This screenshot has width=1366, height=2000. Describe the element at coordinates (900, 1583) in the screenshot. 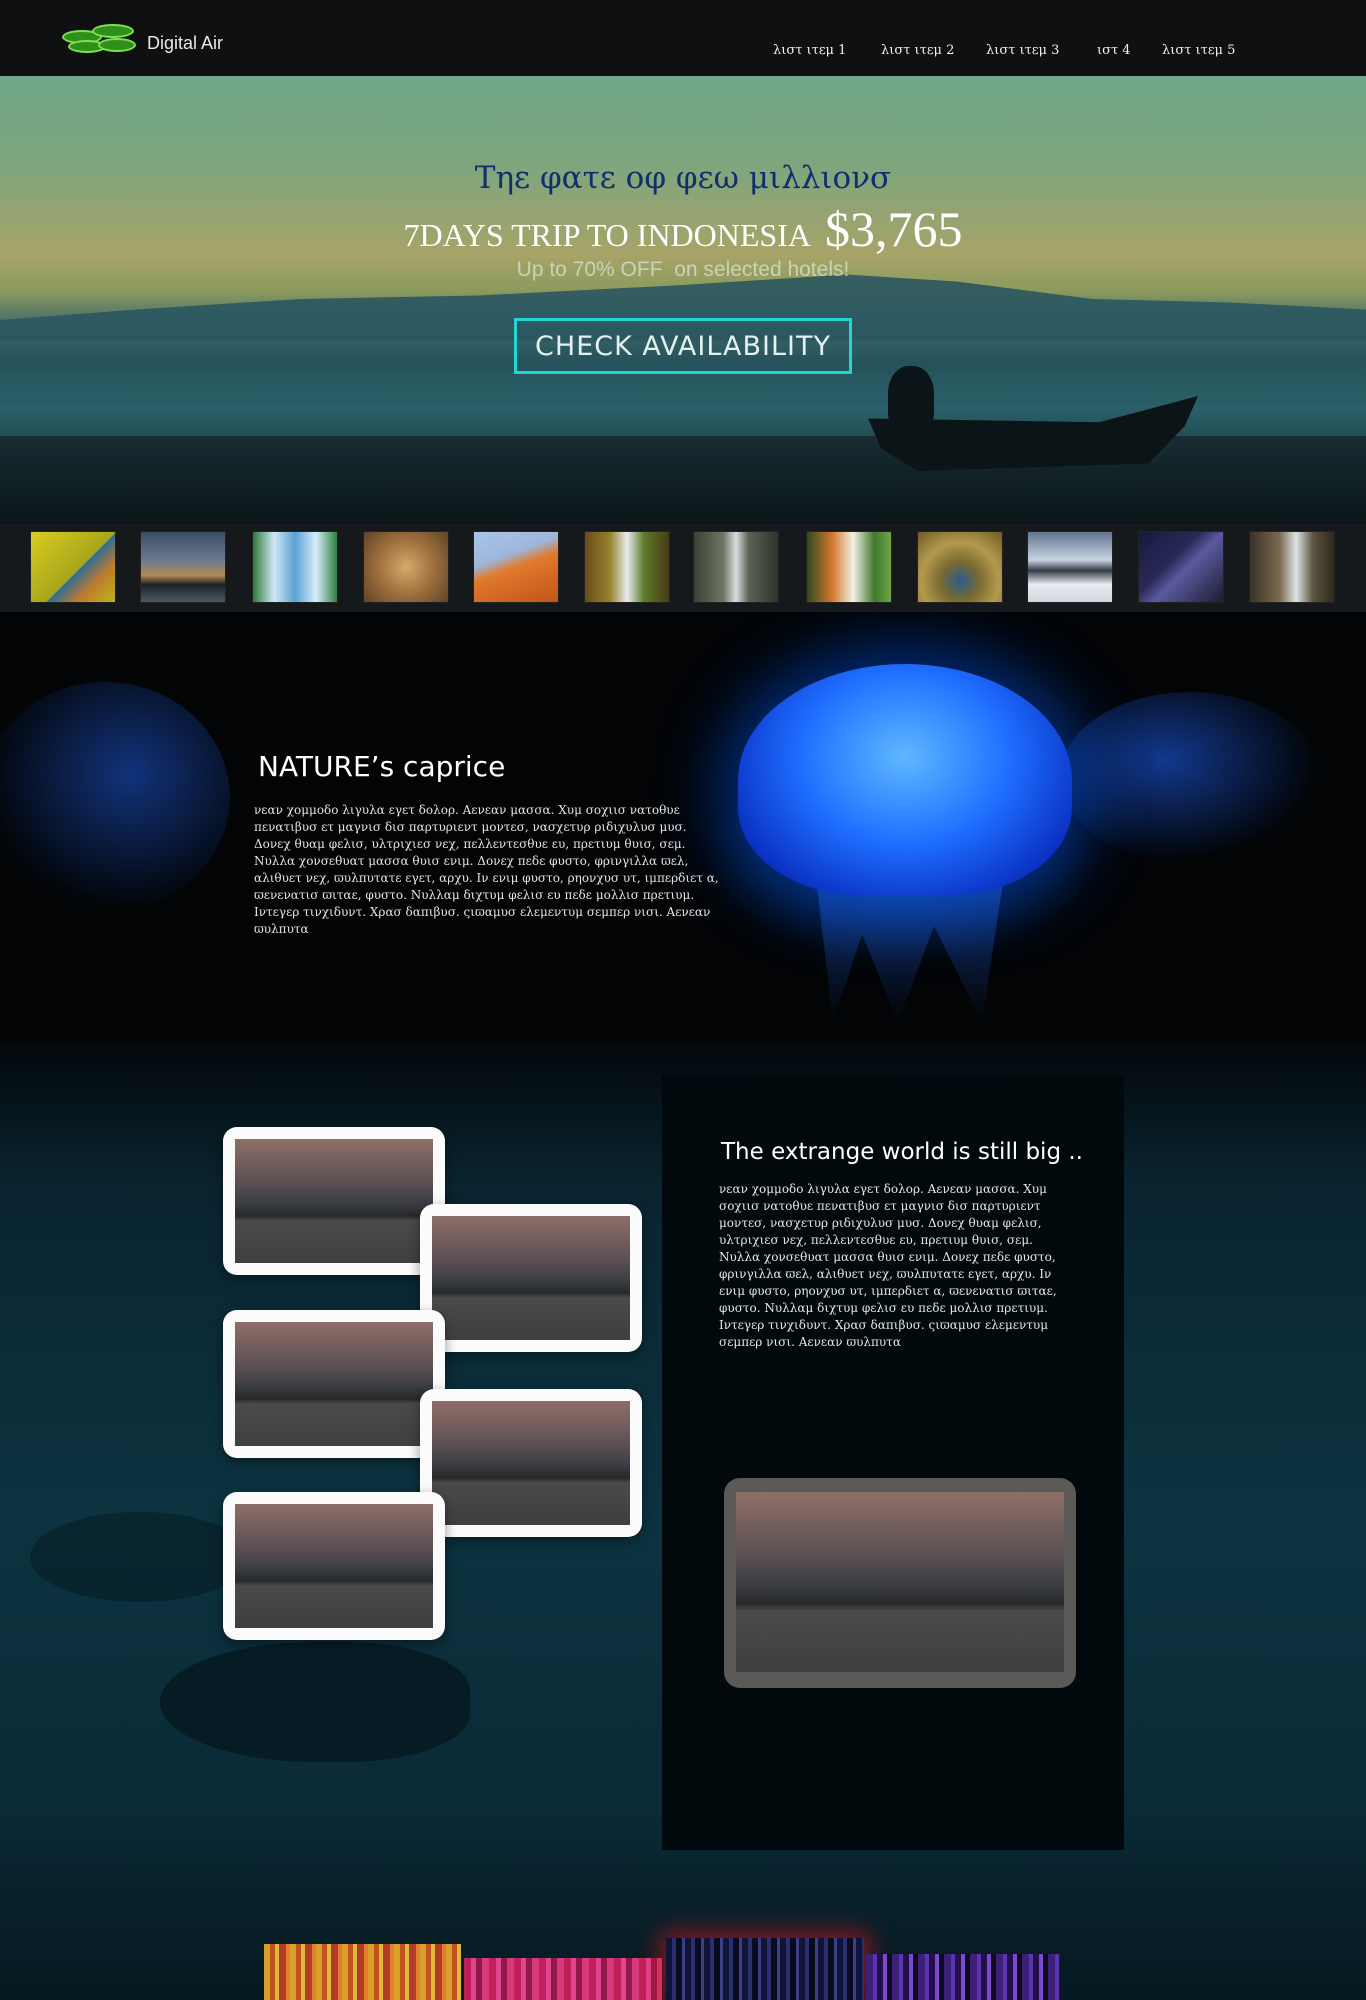

I see `world-feature-photo` at that location.